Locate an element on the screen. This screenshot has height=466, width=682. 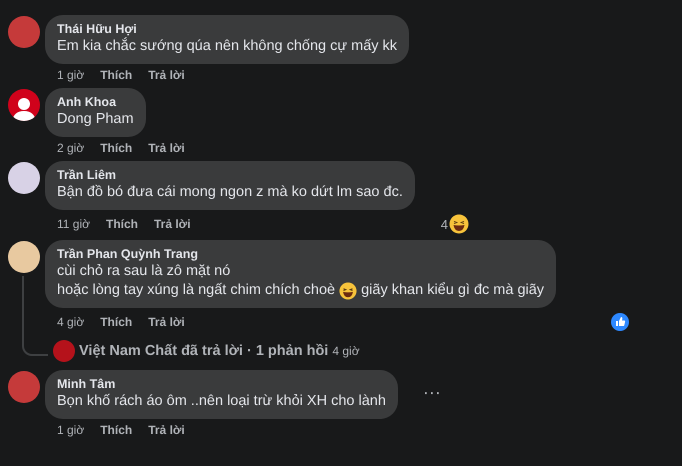
comment-author: Minh Tâm is located at coordinates (221, 384).